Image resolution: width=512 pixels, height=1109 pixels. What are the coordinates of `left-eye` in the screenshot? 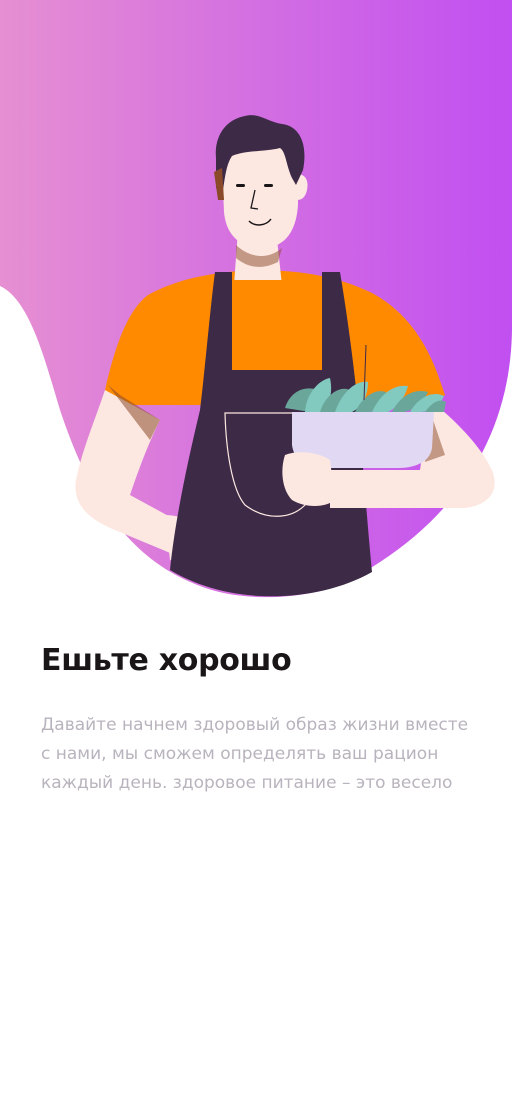 It's located at (240, 185).